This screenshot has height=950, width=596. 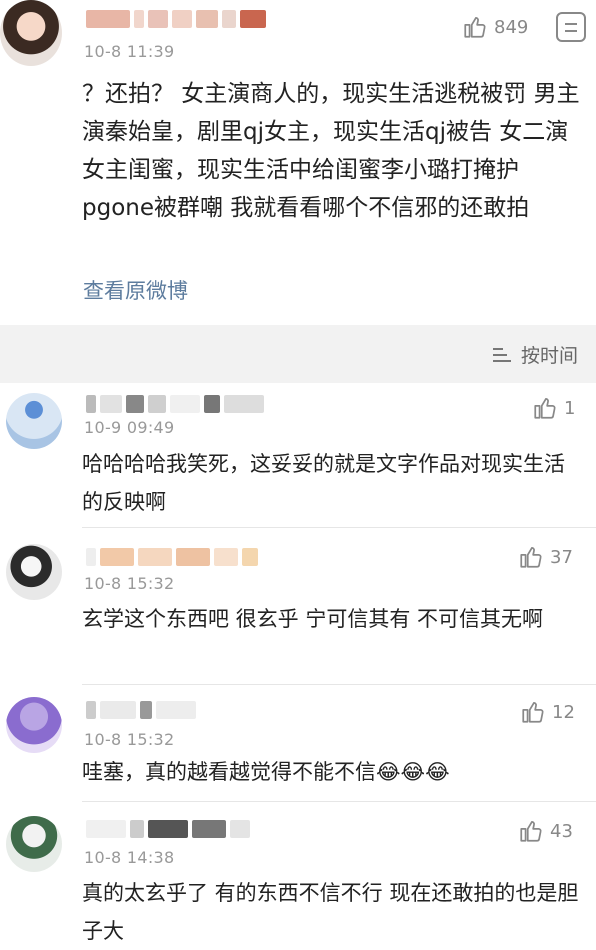 What do you see at coordinates (561, 831) in the screenshot?
I see `like-count: 43` at bounding box center [561, 831].